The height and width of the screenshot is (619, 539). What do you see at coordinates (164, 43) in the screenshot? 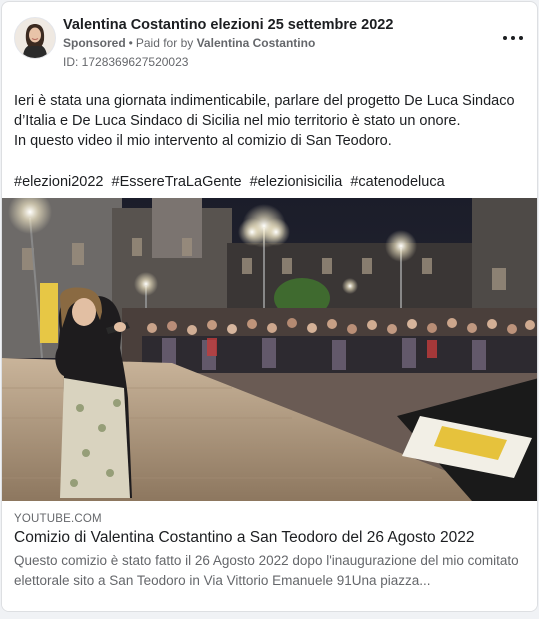
I see `paid-for-prefix: Paid for by` at bounding box center [164, 43].